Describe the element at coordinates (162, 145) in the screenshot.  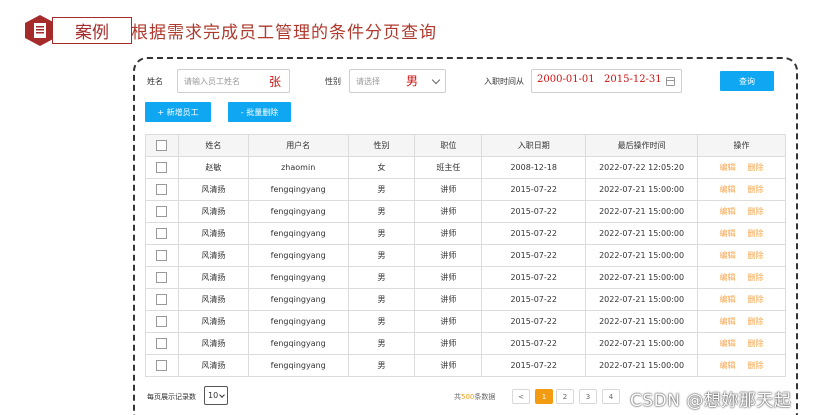
I see `select-all-checkbox` at that location.